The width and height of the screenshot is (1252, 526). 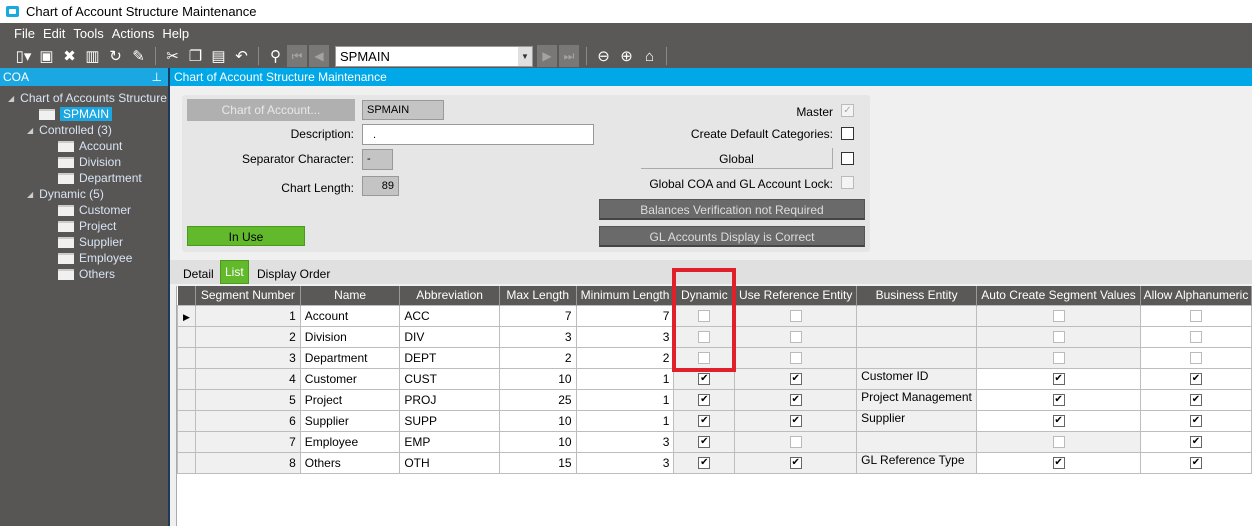 What do you see at coordinates (847, 158) in the screenshot?
I see `global-checkbox` at bounding box center [847, 158].